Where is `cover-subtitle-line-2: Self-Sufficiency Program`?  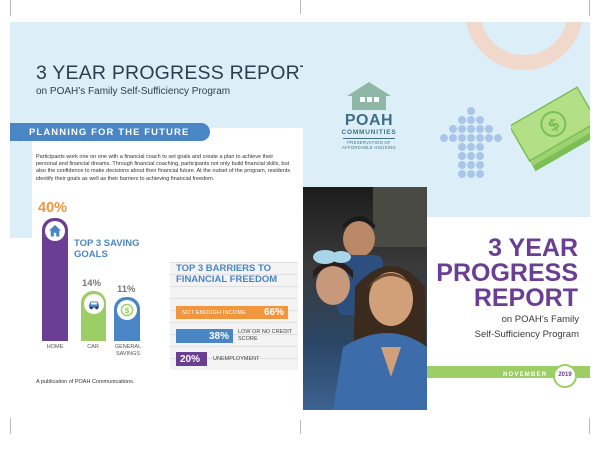
cover-subtitle-line-2: Self-Sufficiency Program is located at coordinates (526, 334).